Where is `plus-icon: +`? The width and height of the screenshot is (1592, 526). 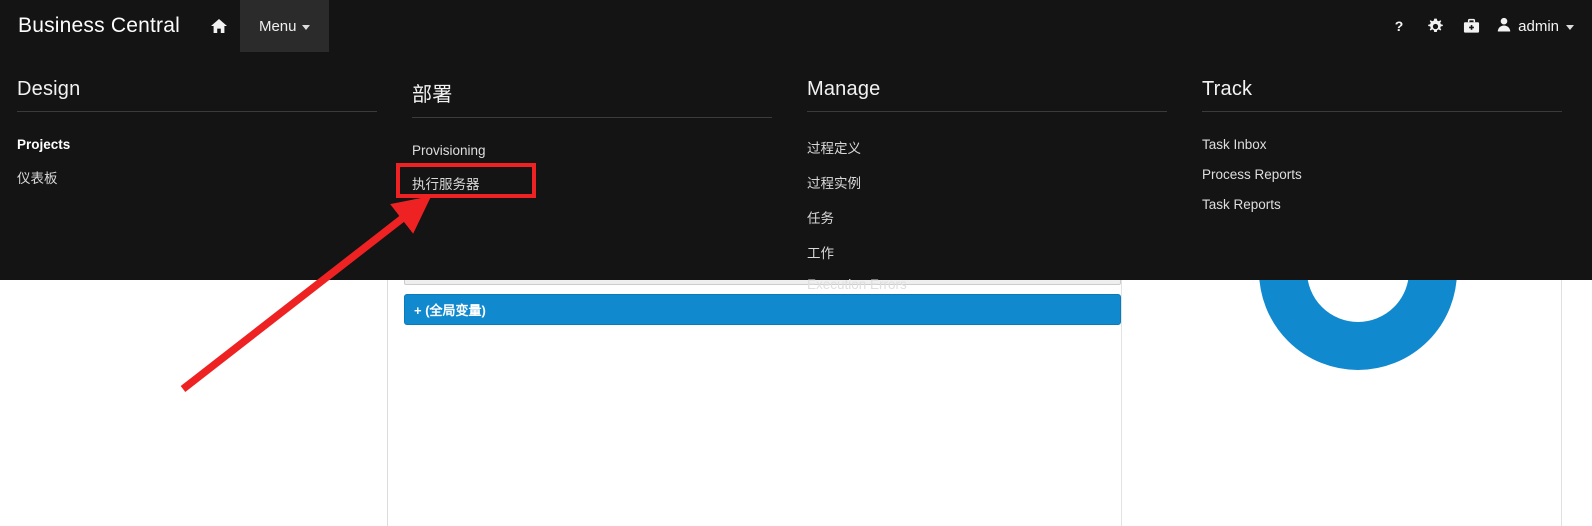 plus-icon: + is located at coordinates (418, 310).